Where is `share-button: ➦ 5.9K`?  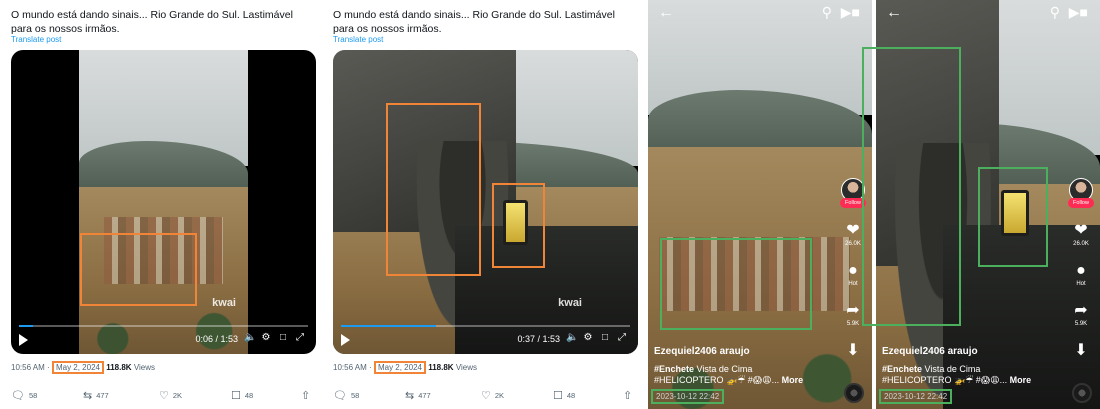 share-button: ➦ 5.9K is located at coordinates (1081, 315).